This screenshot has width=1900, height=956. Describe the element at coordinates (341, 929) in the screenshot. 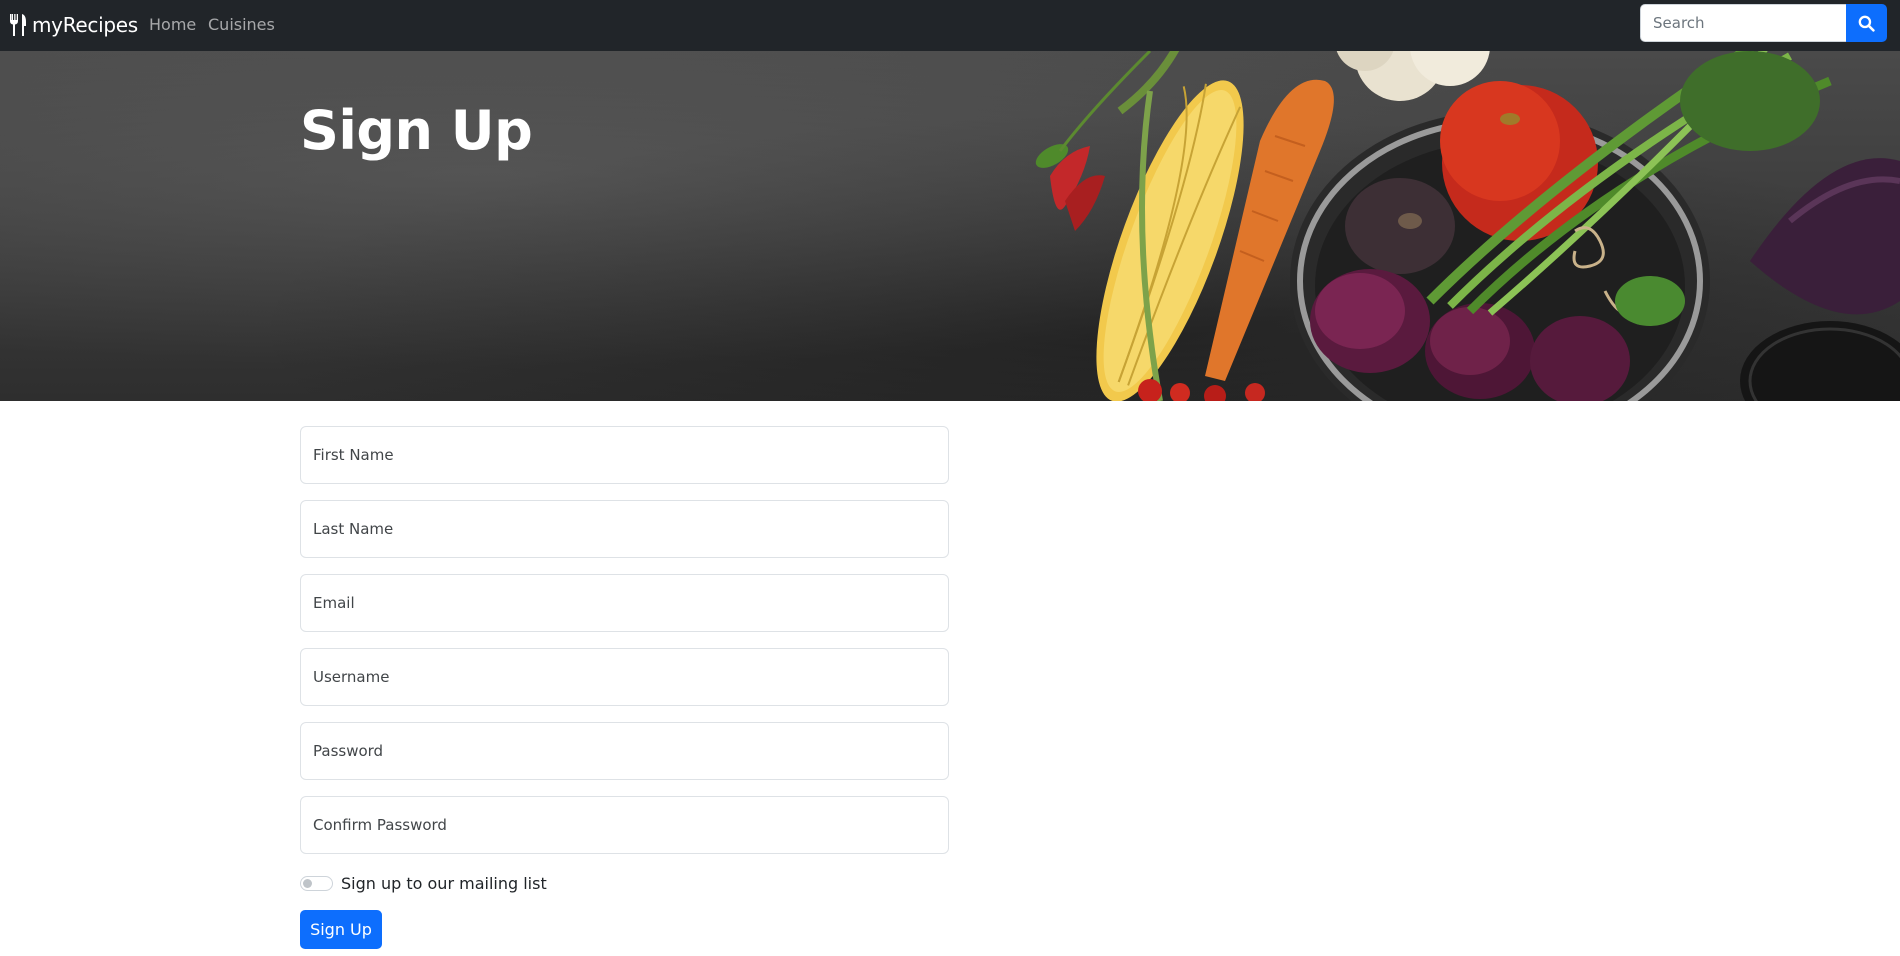

I see `sign-up-button: Sign Up` at that location.